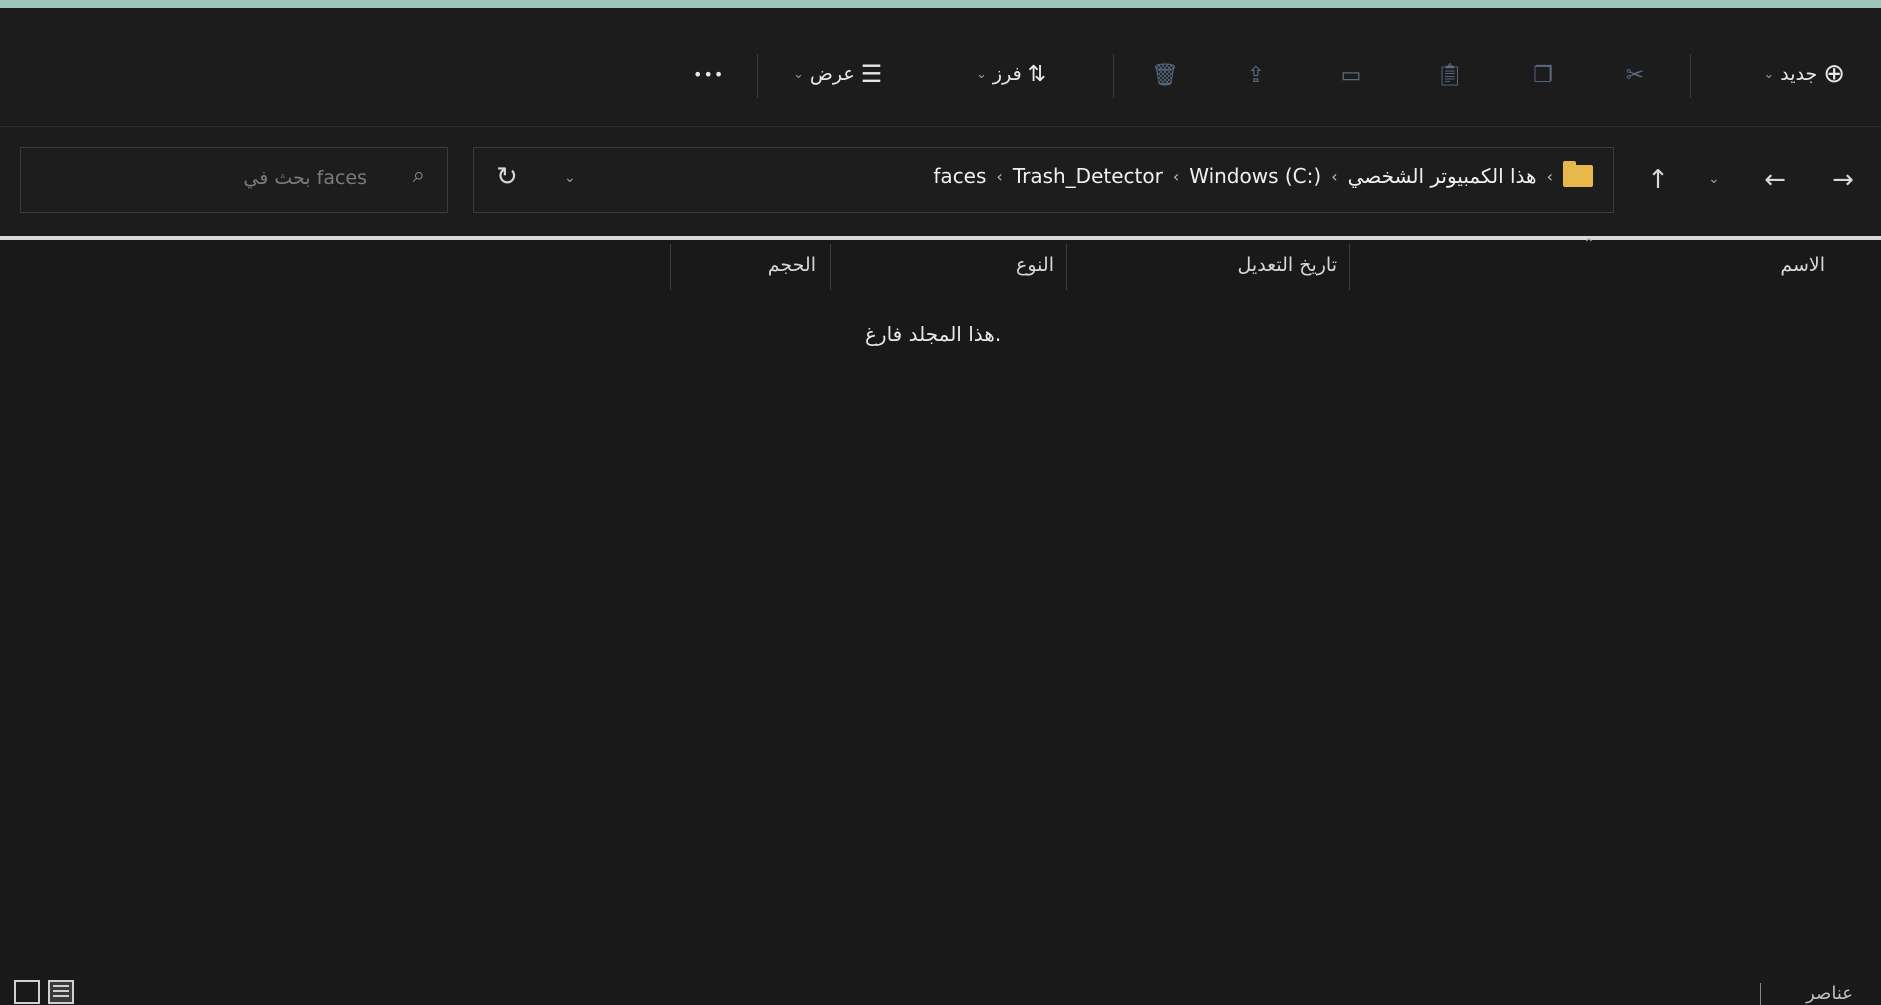  What do you see at coordinates (940, 990) in the screenshot?
I see `status-bar: عناصر` at bounding box center [940, 990].